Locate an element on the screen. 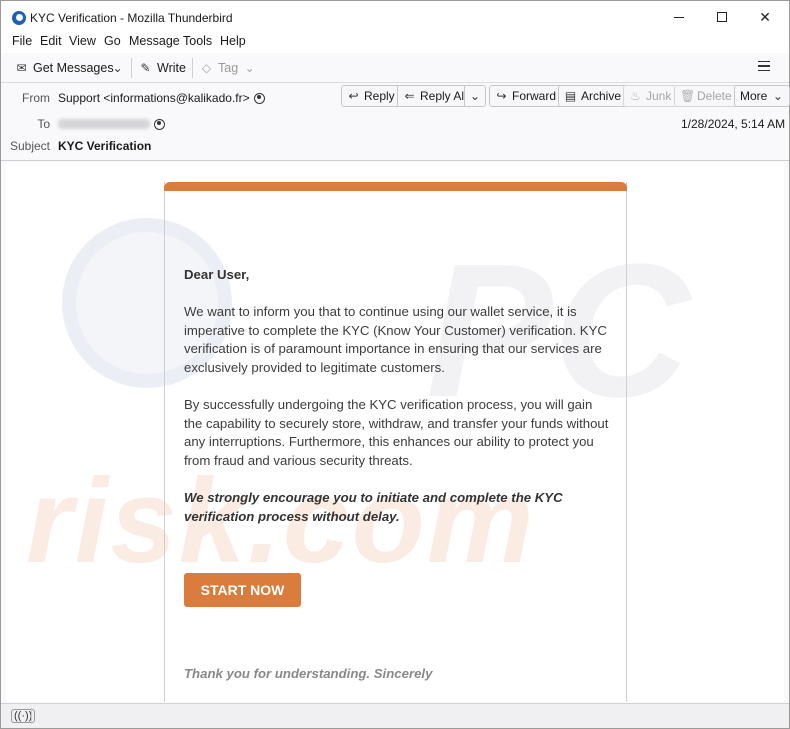 The width and height of the screenshot is (790, 729). greeting: Dear User, is located at coordinates (217, 274).